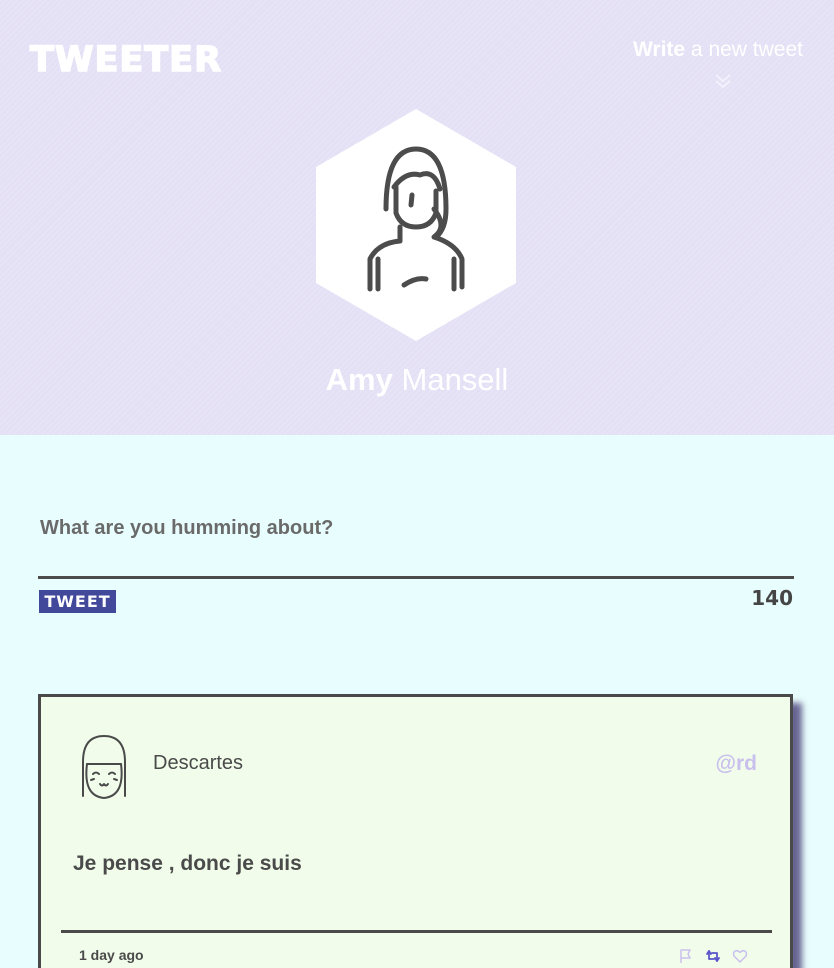 This screenshot has width=834, height=968. I want to click on tweet-text: Je pense , donc je suis, so click(187, 863).